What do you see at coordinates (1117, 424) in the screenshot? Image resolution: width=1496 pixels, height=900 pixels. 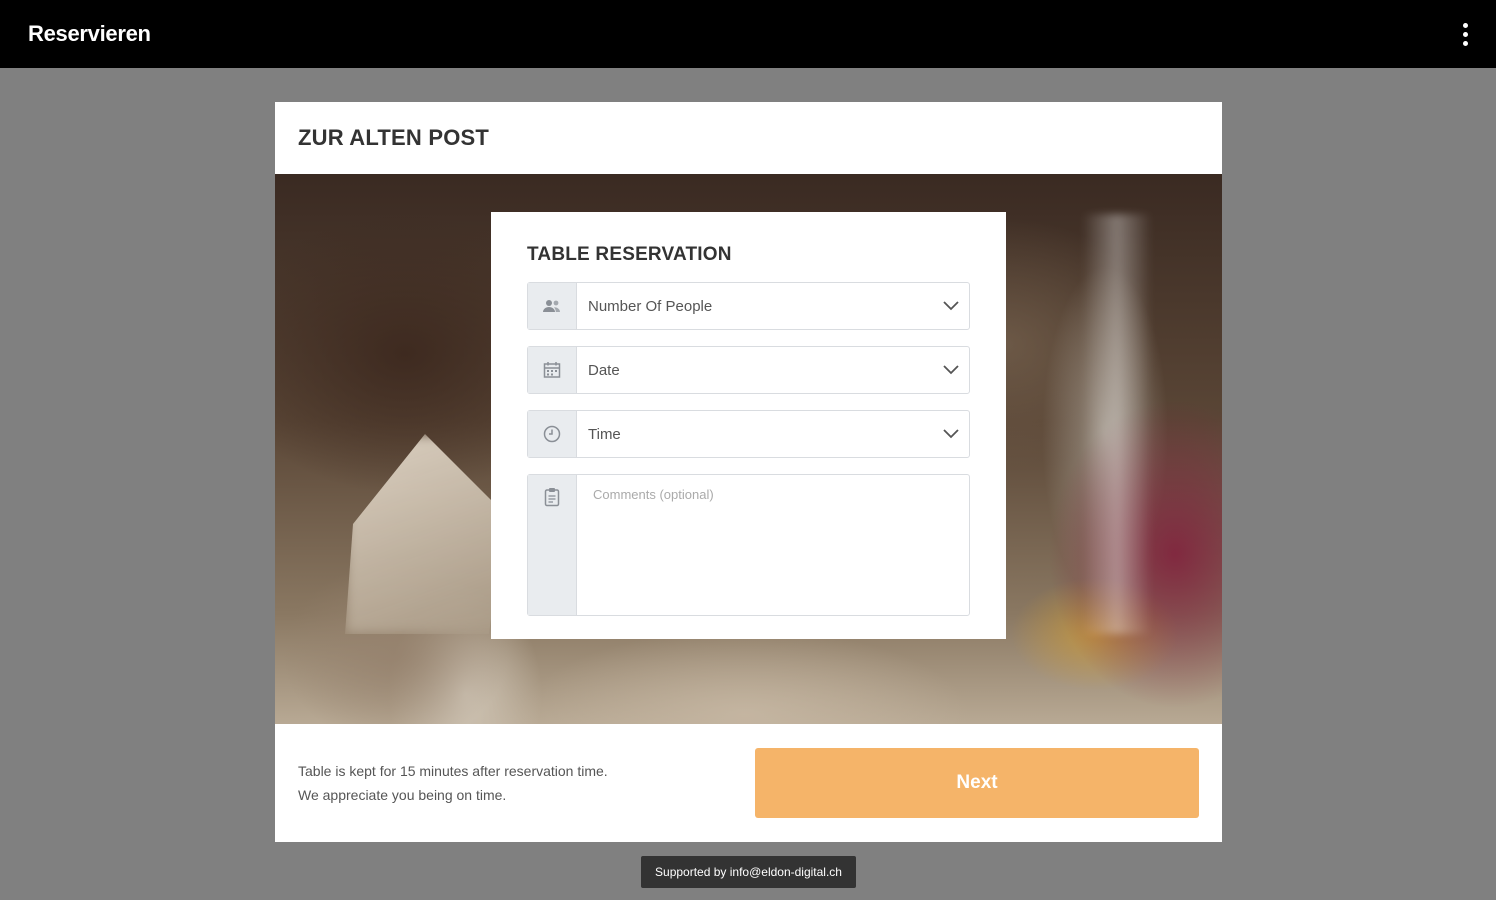 I see `hero-glass` at bounding box center [1117, 424].